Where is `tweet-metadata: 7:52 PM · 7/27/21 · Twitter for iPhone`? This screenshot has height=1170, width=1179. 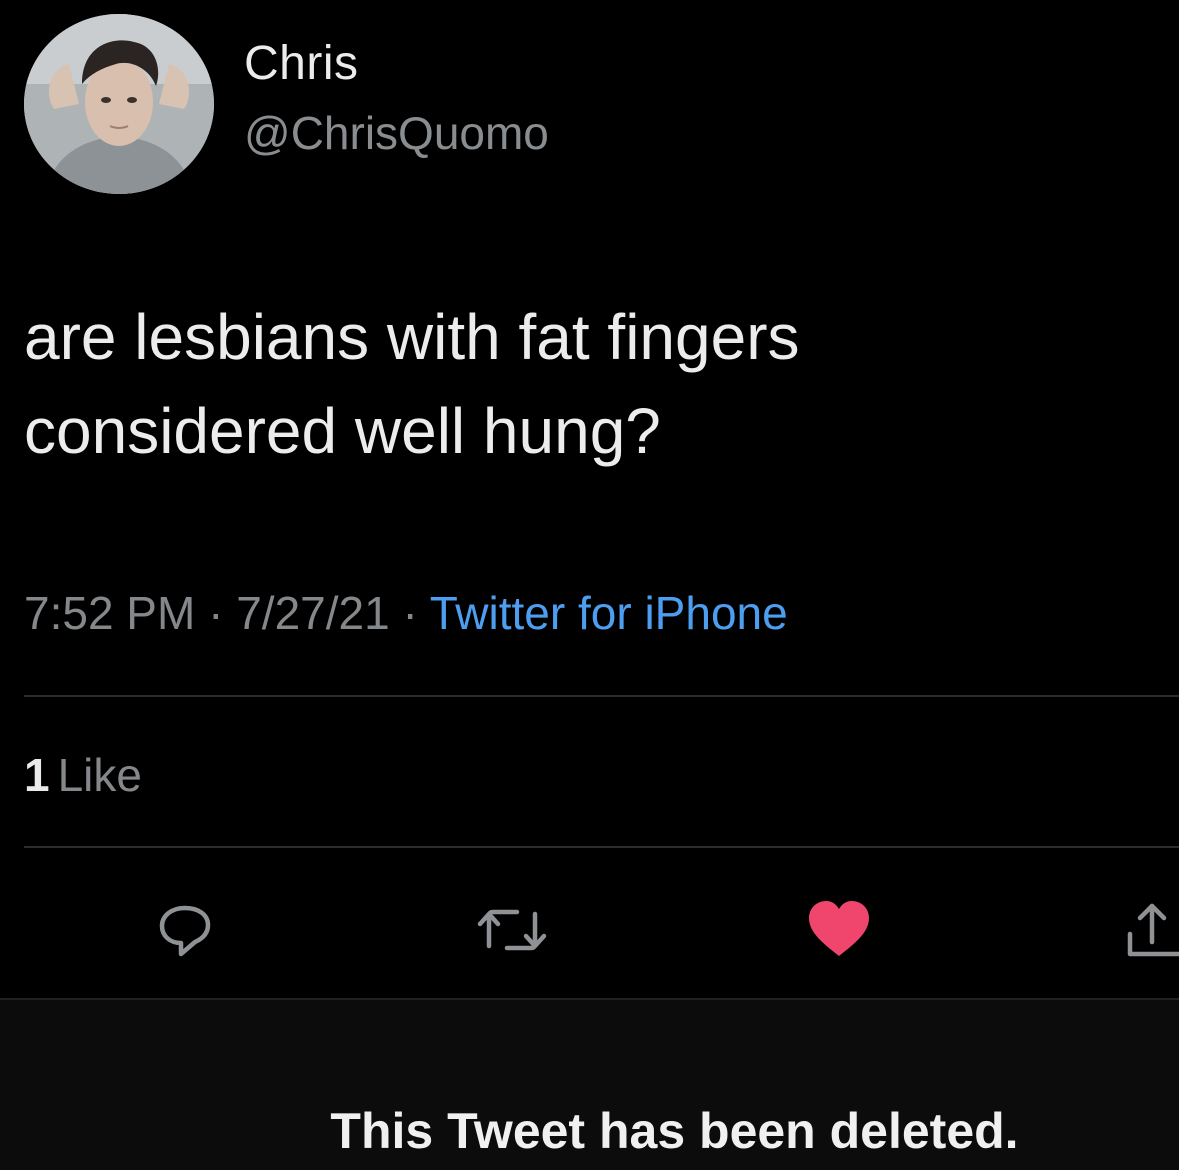
tweet-metadata: 7:52 PM · 7/27/21 · Twitter for iPhone is located at coordinates (406, 613).